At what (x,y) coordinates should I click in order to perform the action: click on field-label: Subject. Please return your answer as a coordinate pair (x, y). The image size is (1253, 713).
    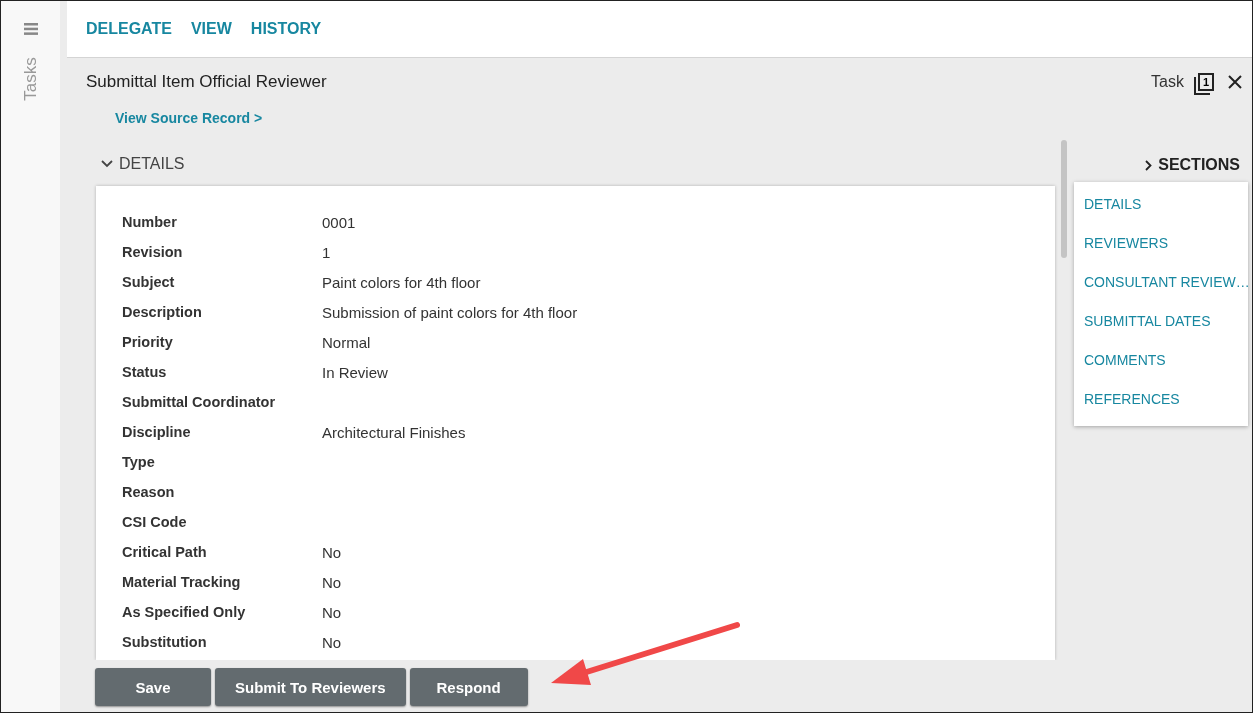
    Looking at the image, I should click on (149, 282).